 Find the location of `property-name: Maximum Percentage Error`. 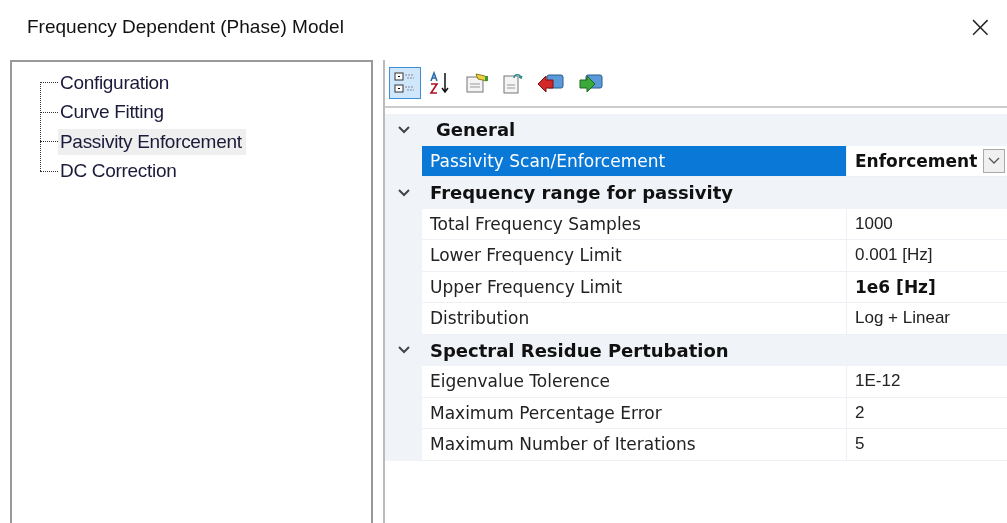

property-name: Maximum Percentage Error is located at coordinates (634, 413).